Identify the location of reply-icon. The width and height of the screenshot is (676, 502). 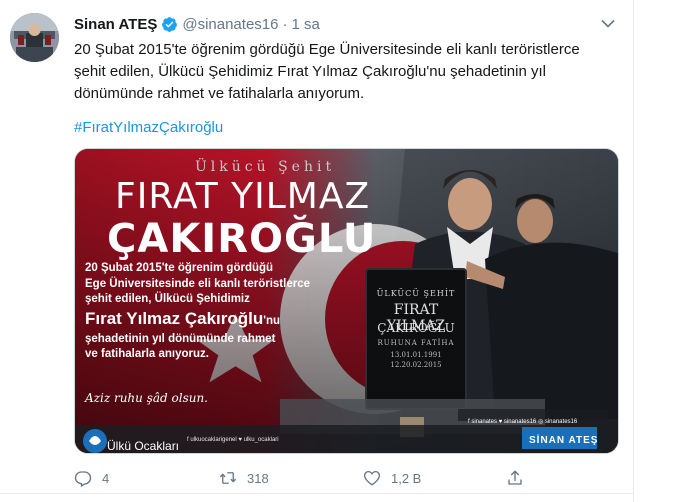
(83, 479).